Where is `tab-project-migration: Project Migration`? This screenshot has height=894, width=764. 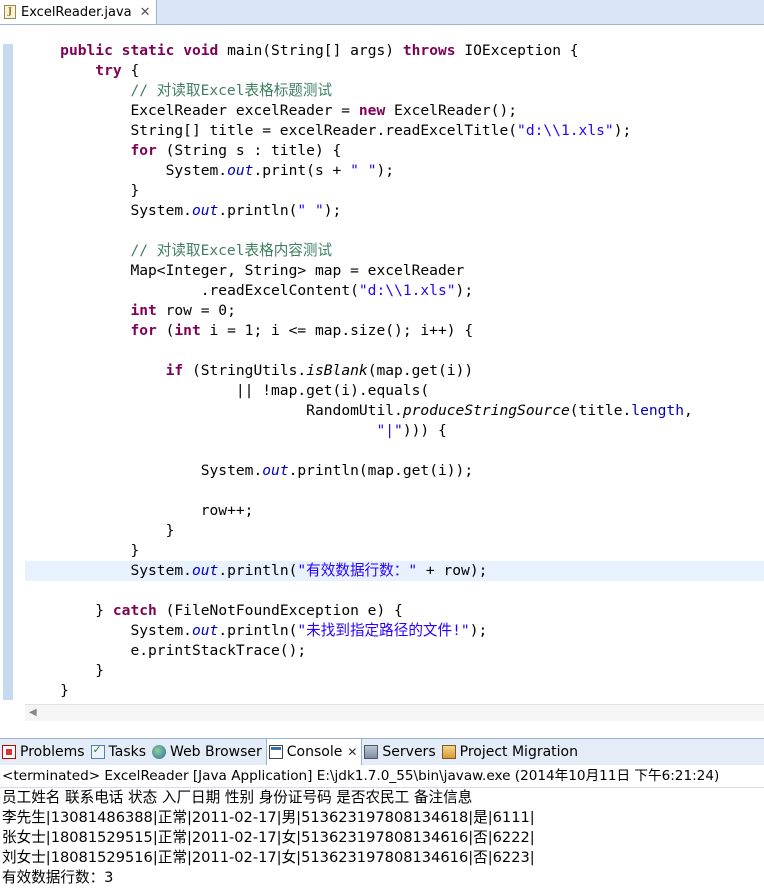
tab-project-migration: Project Migration is located at coordinates (511, 752).